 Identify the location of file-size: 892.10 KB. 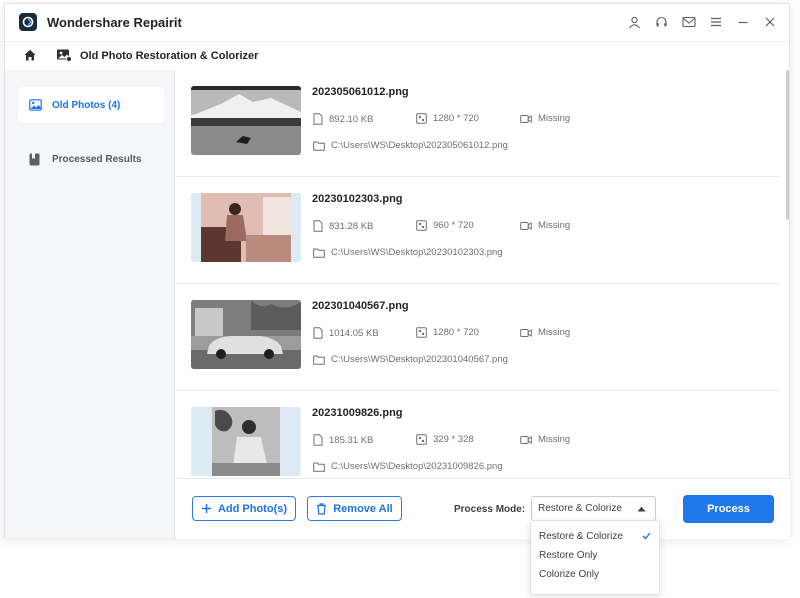
(343, 119).